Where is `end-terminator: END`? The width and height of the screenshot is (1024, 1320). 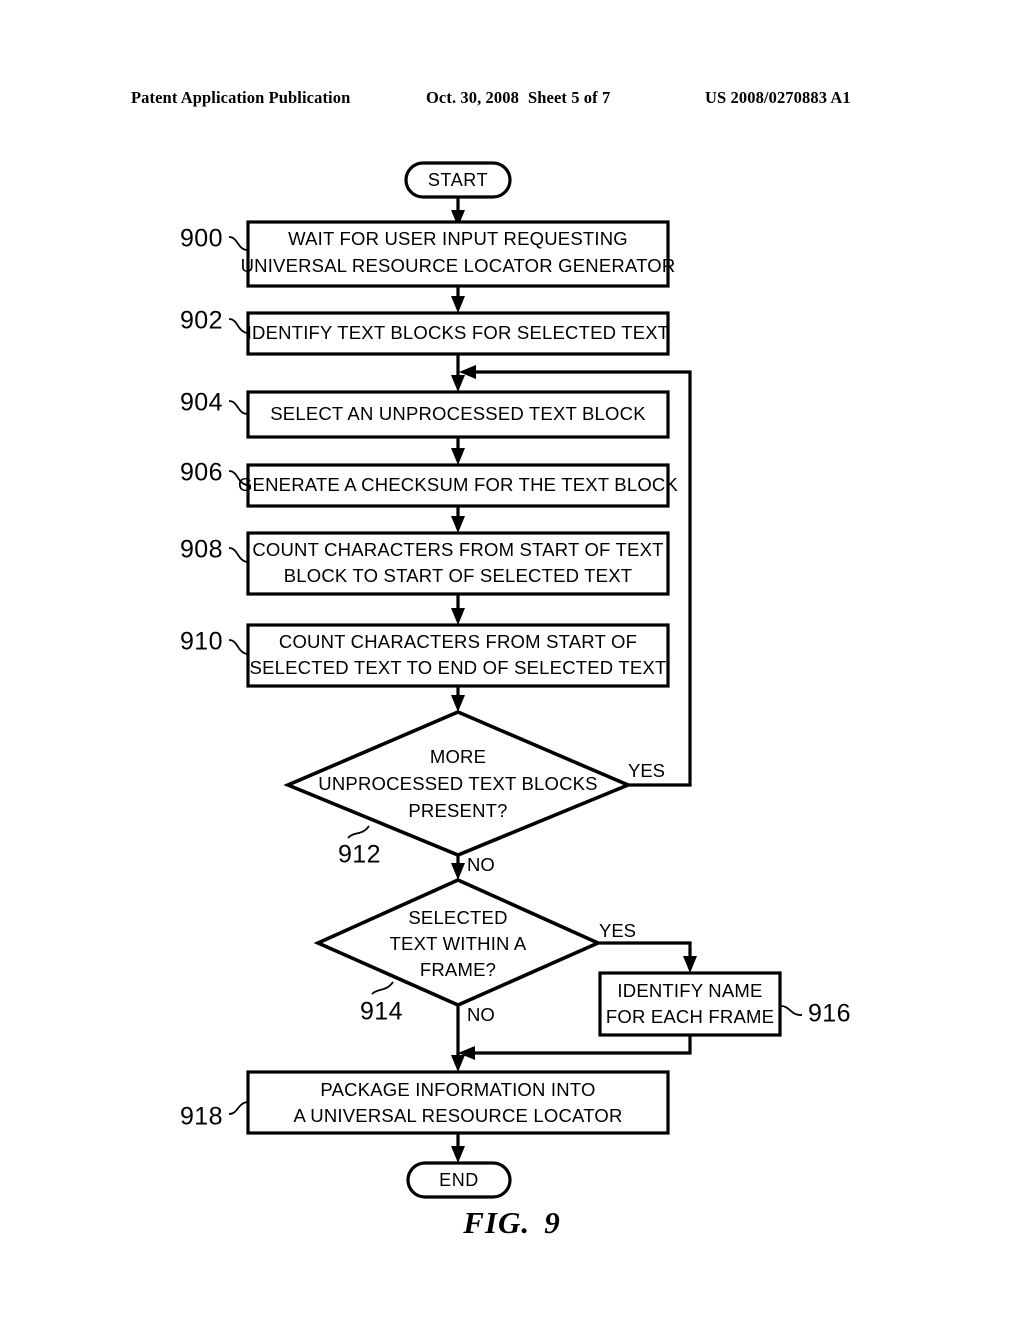
end-terminator: END is located at coordinates (459, 1180).